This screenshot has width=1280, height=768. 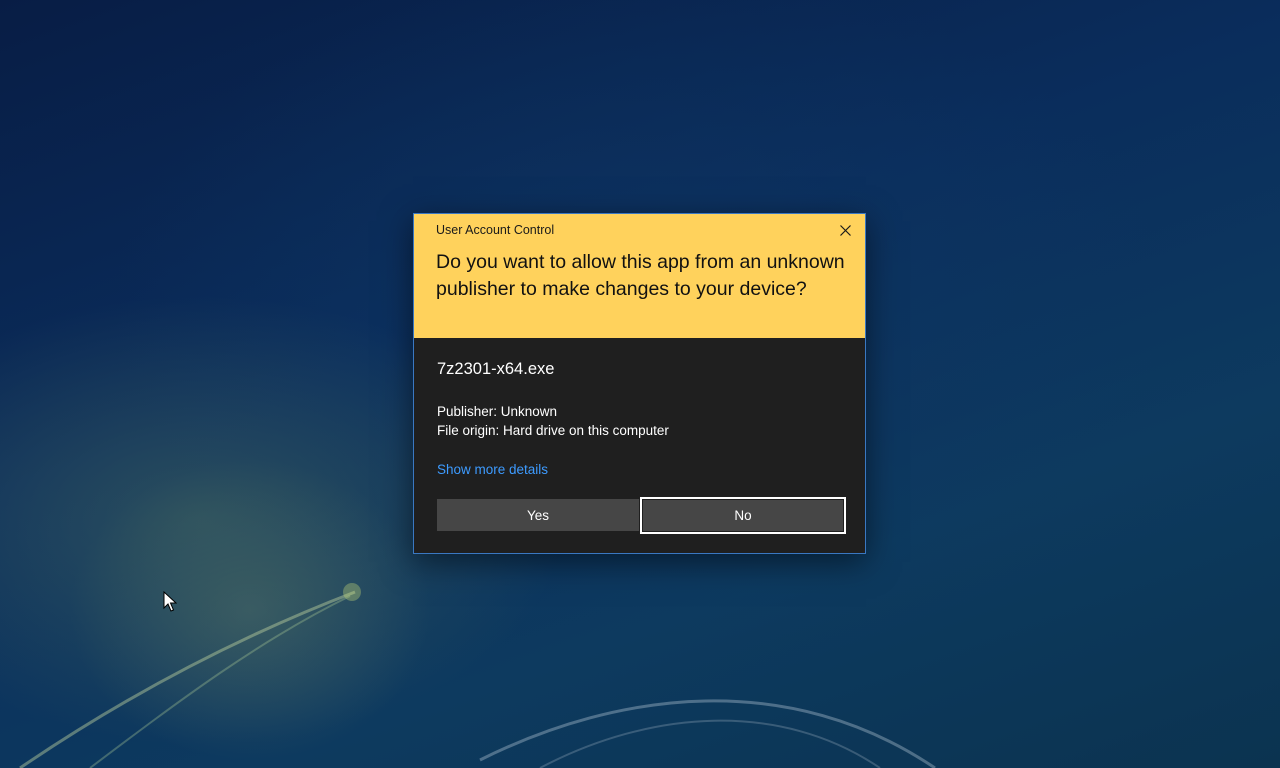 What do you see at coordinates (553, 430) in the screenshot?
I see `file-origin-info: File origin: Hard drive on this computer` at bounding box center [553, 430].